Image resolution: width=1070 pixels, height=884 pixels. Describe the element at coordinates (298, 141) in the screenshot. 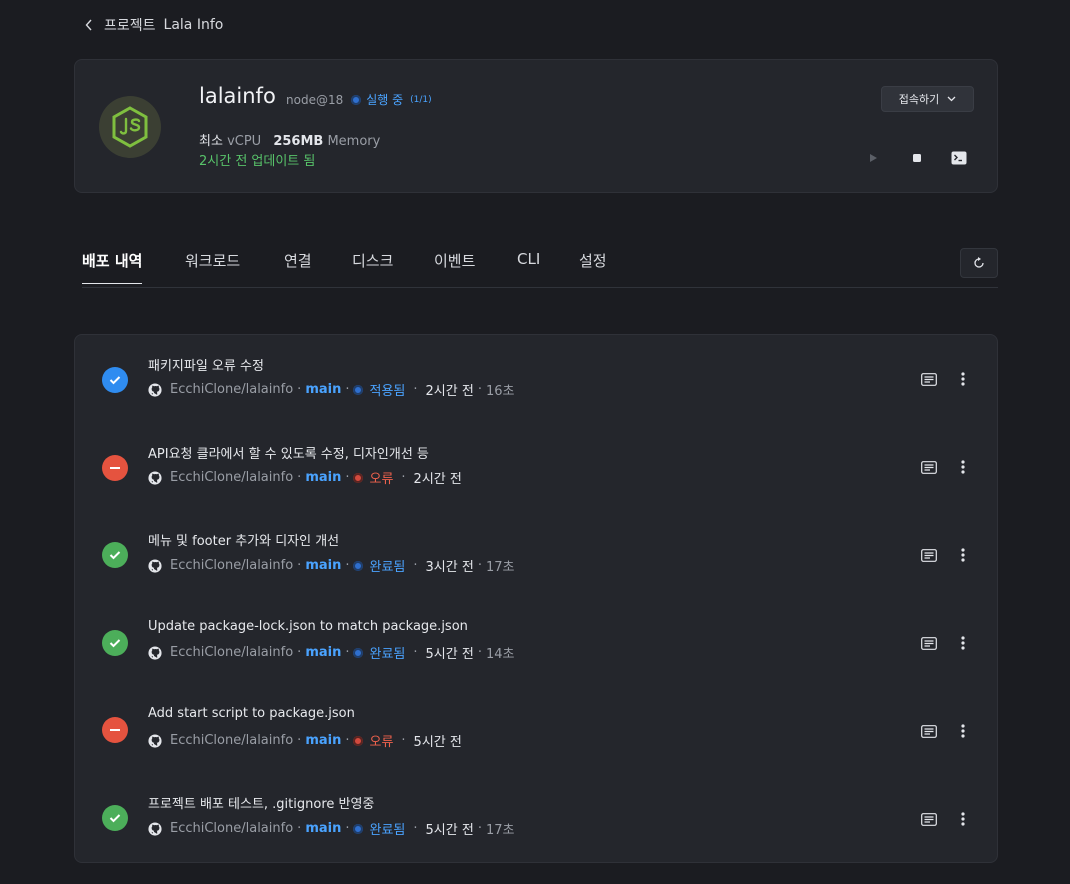

I see `memory-value: 256MB` at that location.